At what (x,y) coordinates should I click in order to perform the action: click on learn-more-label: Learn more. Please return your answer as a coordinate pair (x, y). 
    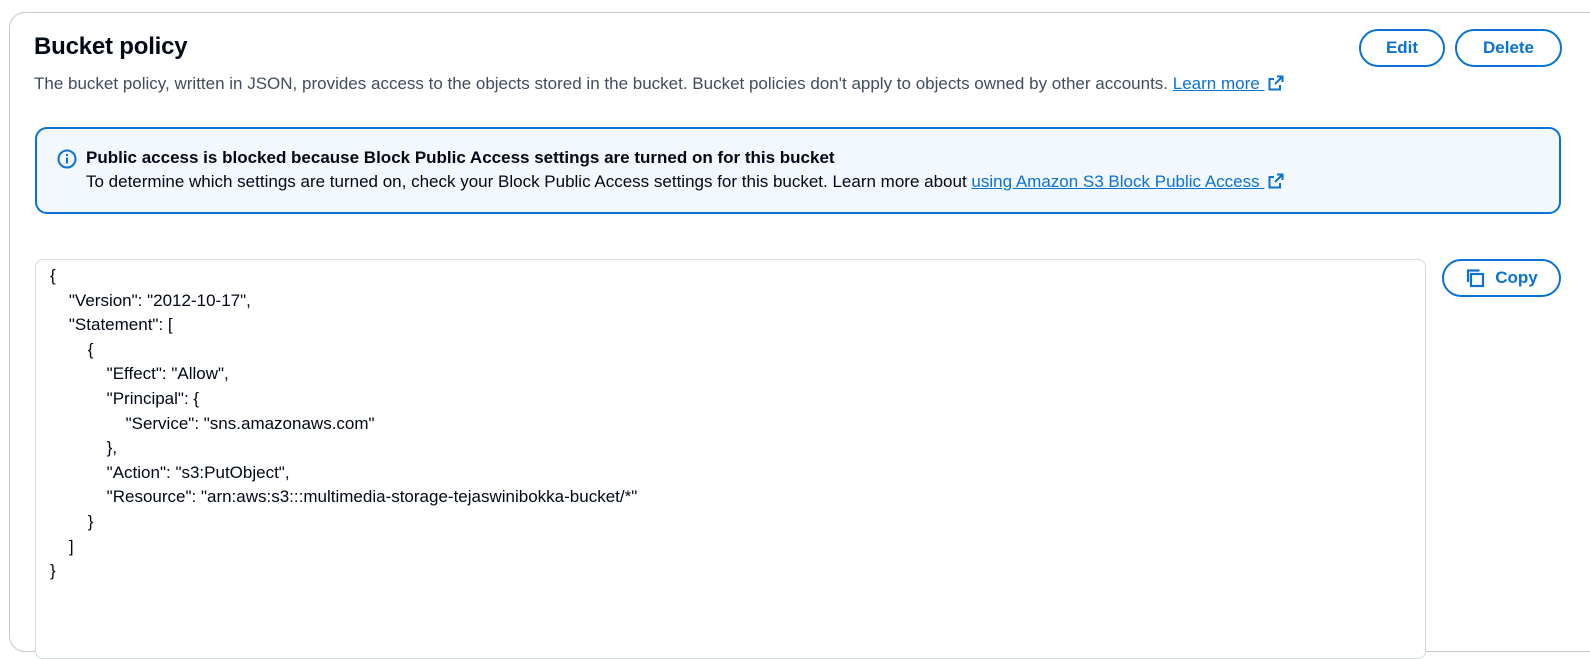
    Looking at the image, I should click on (1216, 83).